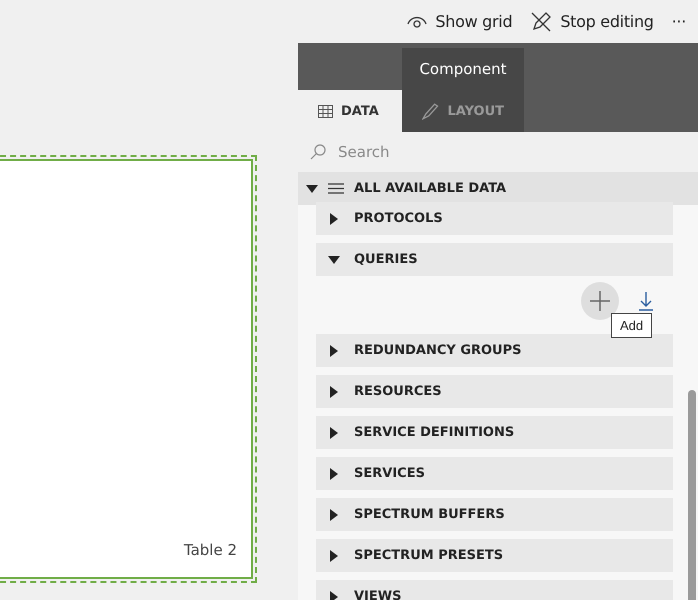 The width and height of the screenshot is (698, 600). I want to click on download-icon, so click(646, 301).